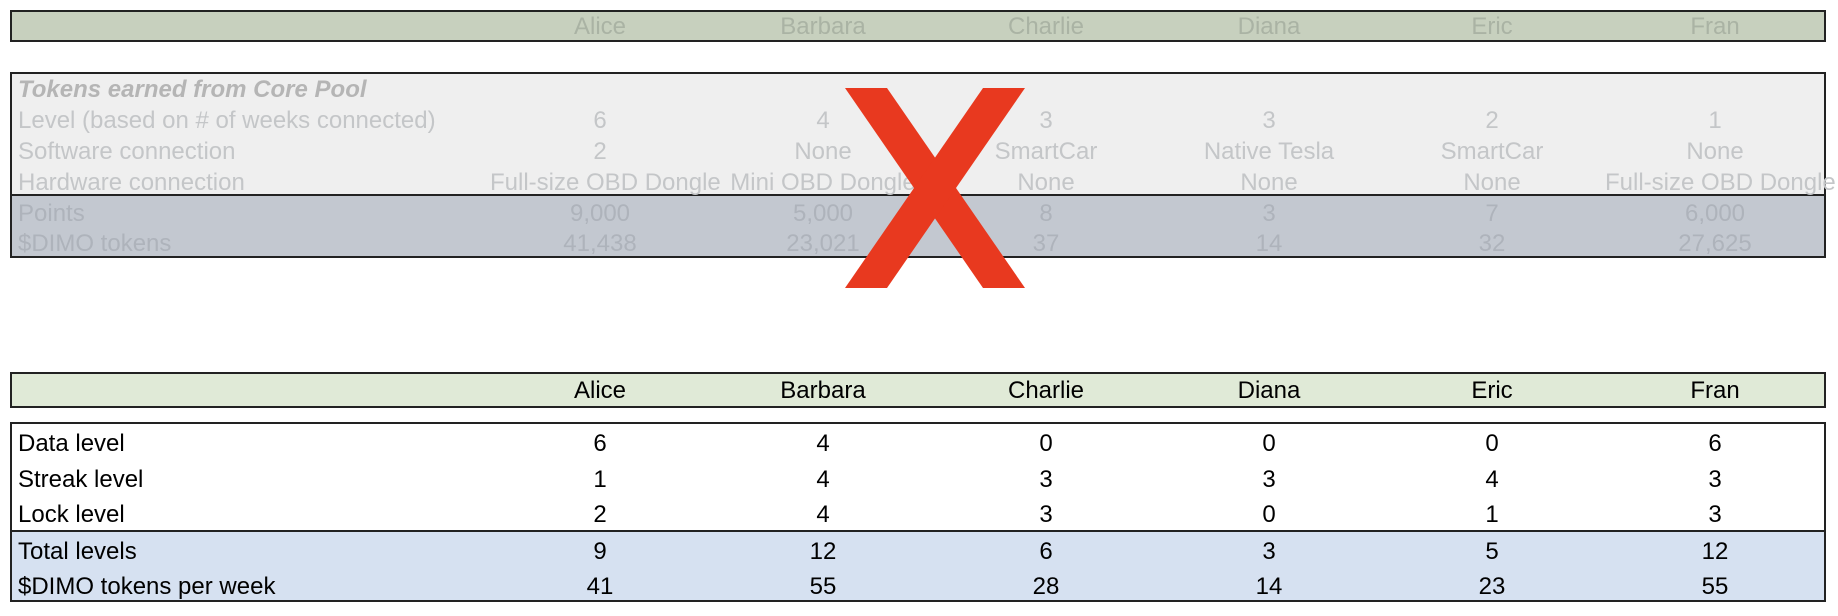 The height and width of the screenshot is (616, 1838). Describe the element at coordinates (600, 390) in the screenshot. I see `col-header-alice: Alice` at that location.